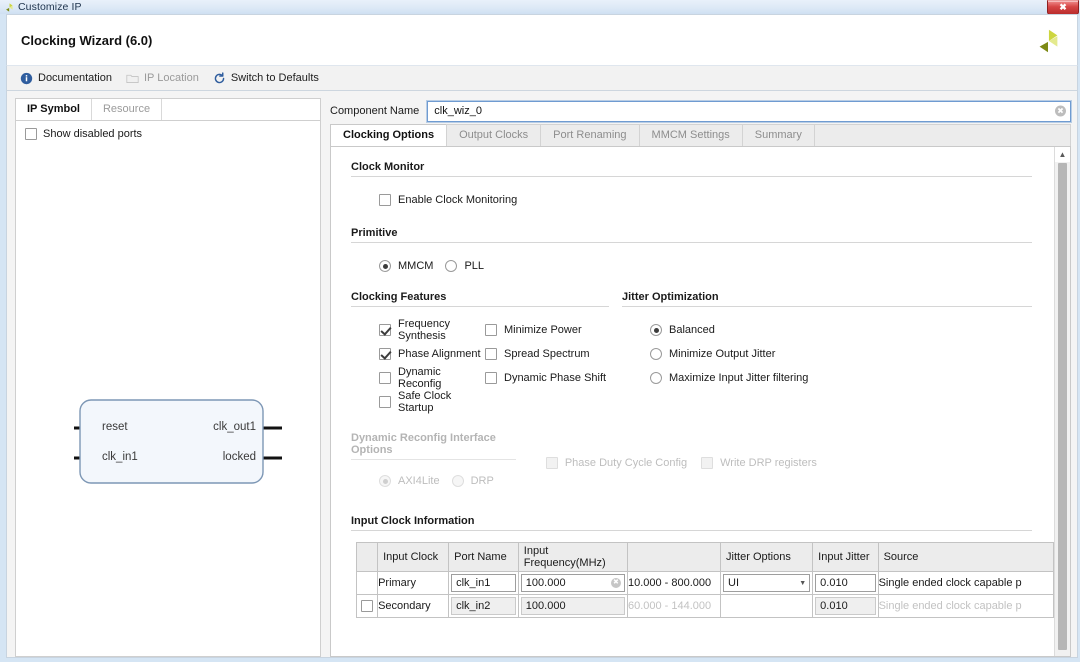  What do you see at coordinates (692, 330) in the screenshot?
I see `jitter-balanced-label: Balanced` at bounding box center [692, 330].